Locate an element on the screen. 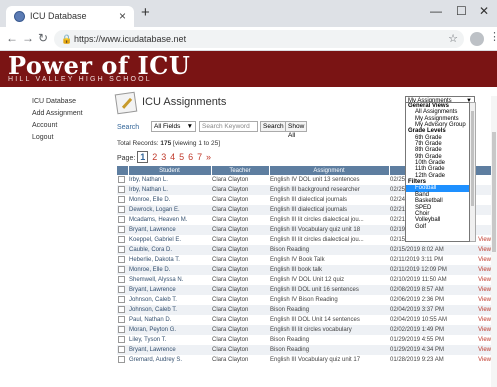 Image resolution: width=497 pixels, height=387 pixels. close-tab-icon: × is located at coordinates (122, 16).